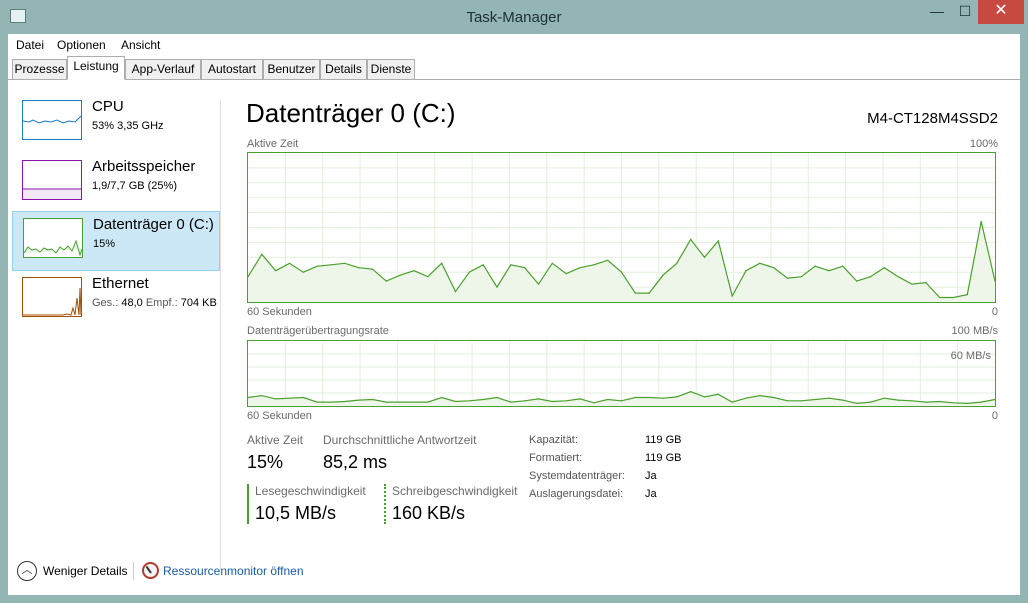  I want to click on close-button: ✕, so click(1001, 12).